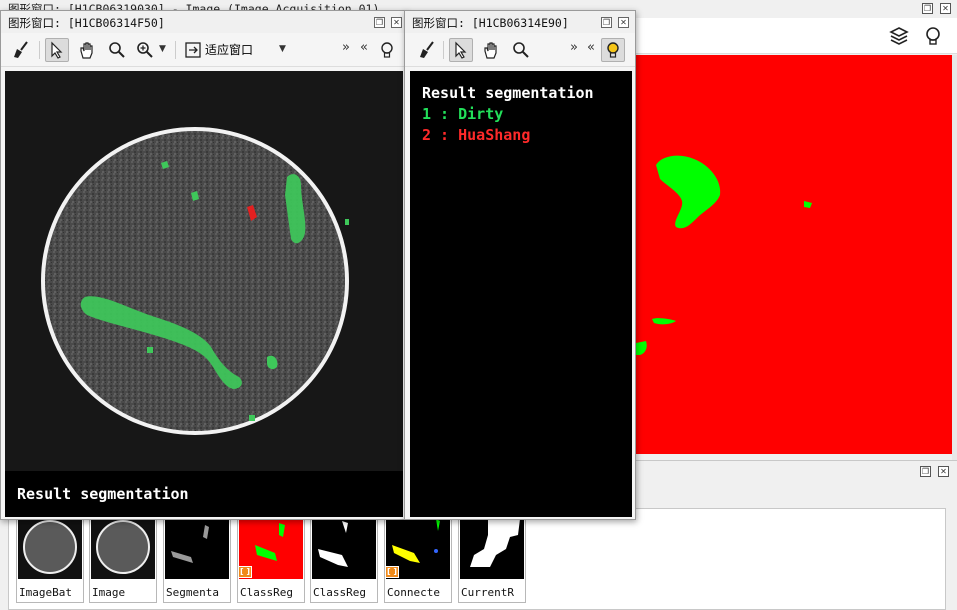 Image resolution: width=957 pixels, height=610 pixels. Describe the element at coordinates (613, 50) in the screenshot. I see `lightbulb-on-icon` at that location.